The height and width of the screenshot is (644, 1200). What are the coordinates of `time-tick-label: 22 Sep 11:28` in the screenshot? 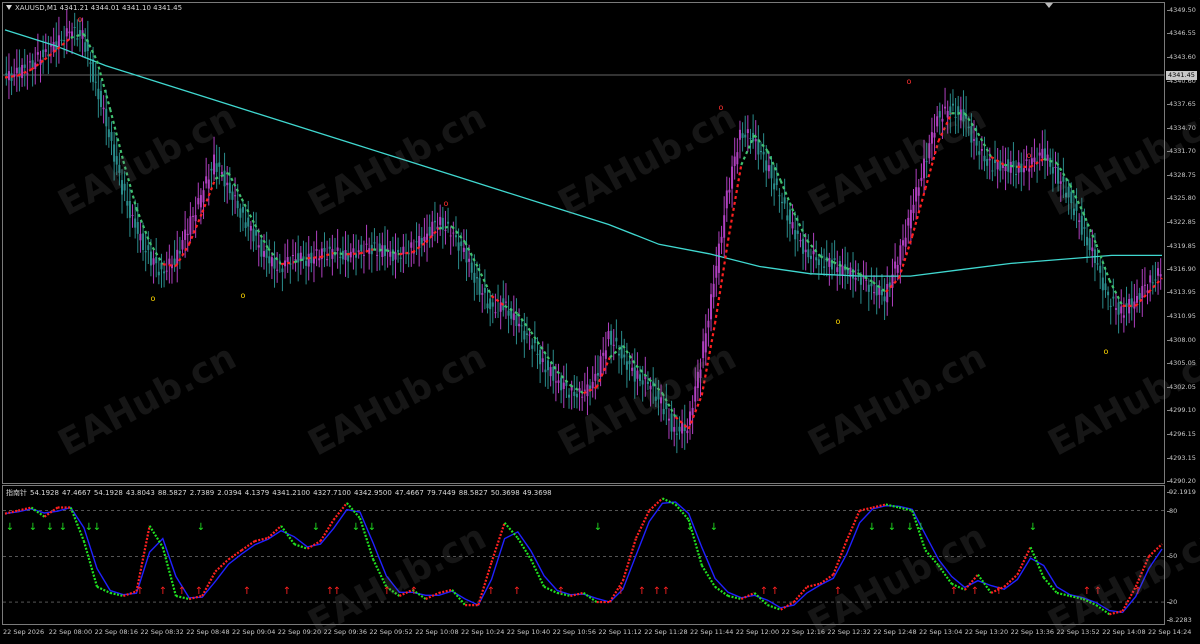 It's located at (666, 632).